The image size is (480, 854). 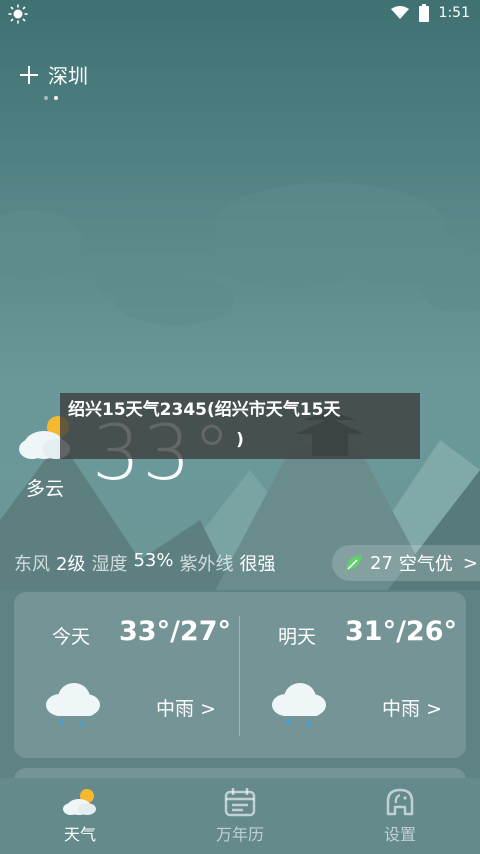 I want to click on forecast-day: 今天, so click(x=71, y=637).